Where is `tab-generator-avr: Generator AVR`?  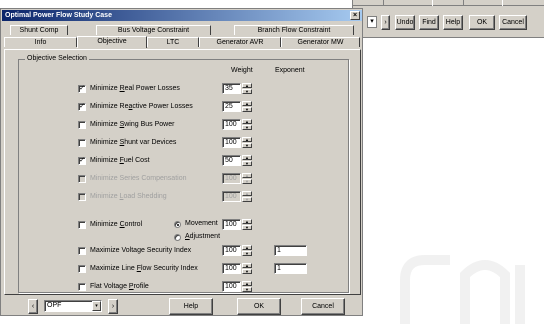
tab-generator-avr: Generator AVR is located at coordinates (240, 42).